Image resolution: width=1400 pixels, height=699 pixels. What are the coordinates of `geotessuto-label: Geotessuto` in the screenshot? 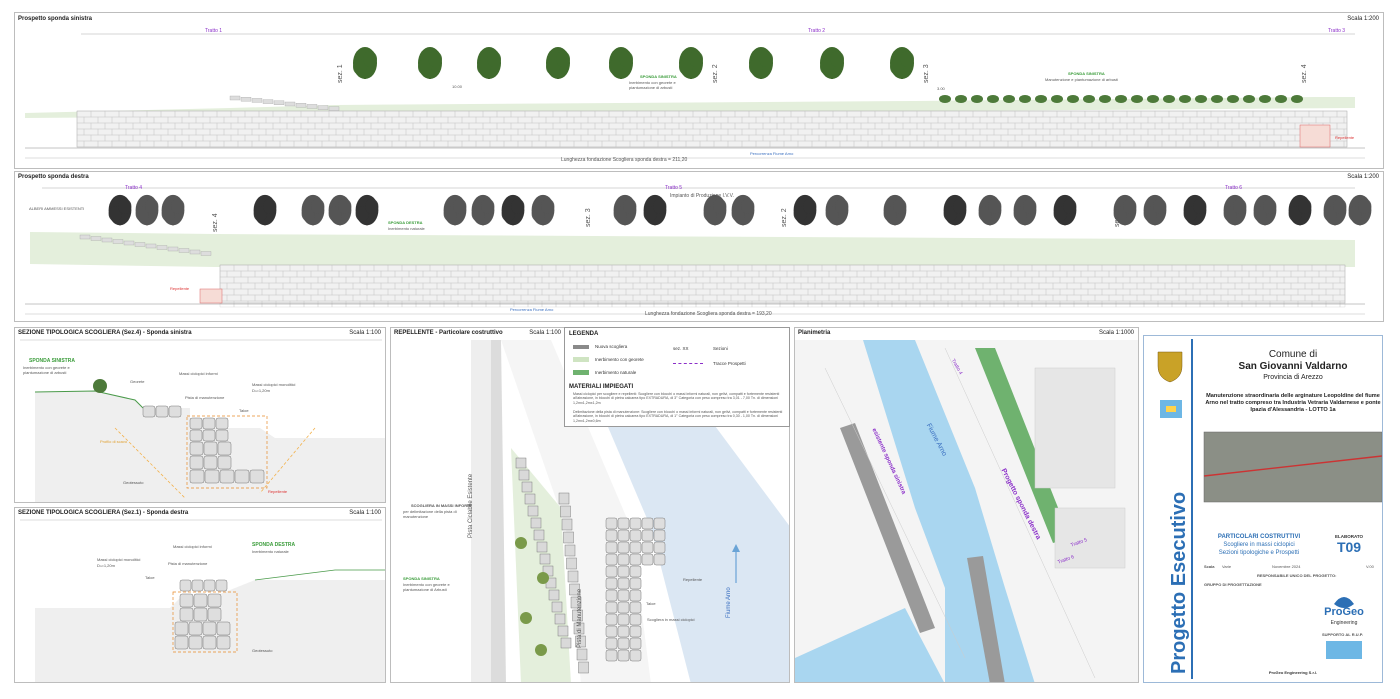 It's located at (133, 482).